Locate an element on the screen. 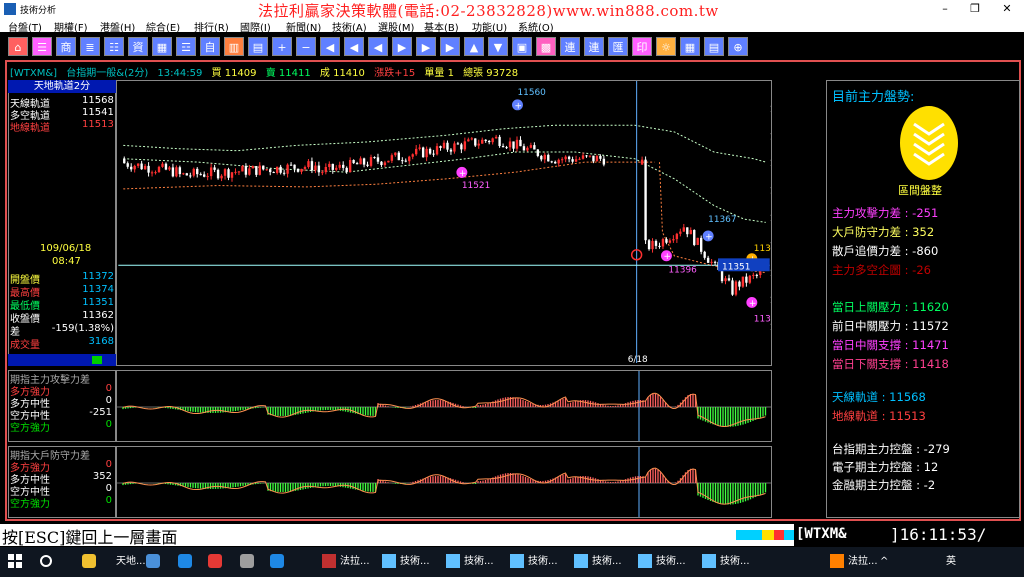  menu-item: 系統(O) is located at coordinates (536, 26).